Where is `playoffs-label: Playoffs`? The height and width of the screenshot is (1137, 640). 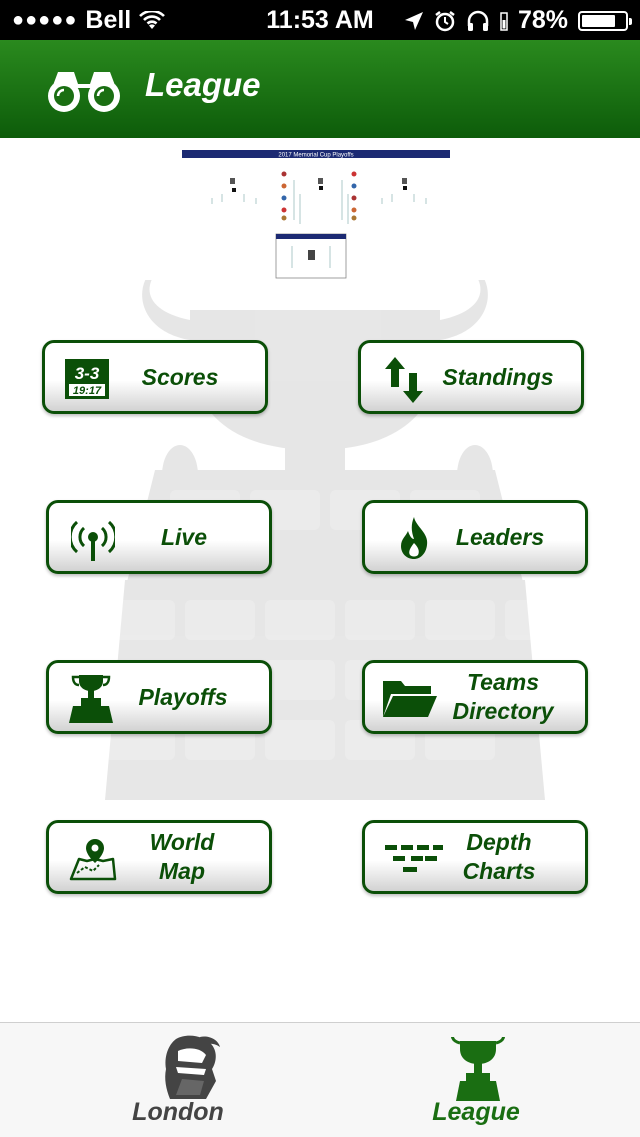 playoffs-label: Playoffs is located at coordinates (183, 696).